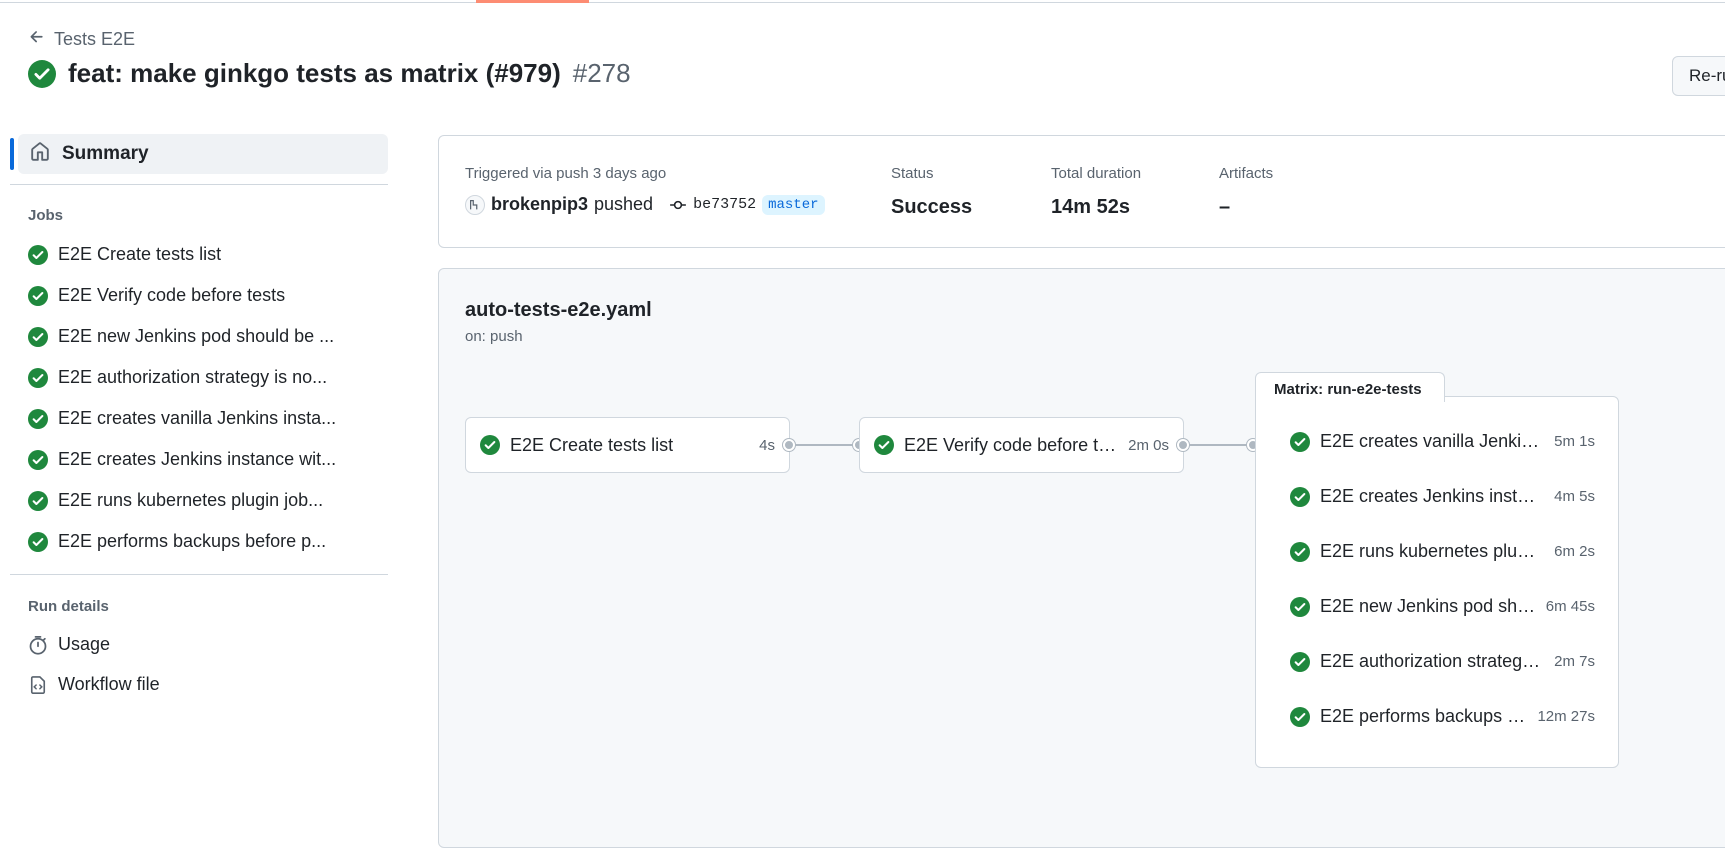 This screenshot has height=848, width=1725. What do you see at coordinates (1148, 445) in the screenshot?
I see `graph-job-duration: 2m 0s` at bounding box center [1148, 445].